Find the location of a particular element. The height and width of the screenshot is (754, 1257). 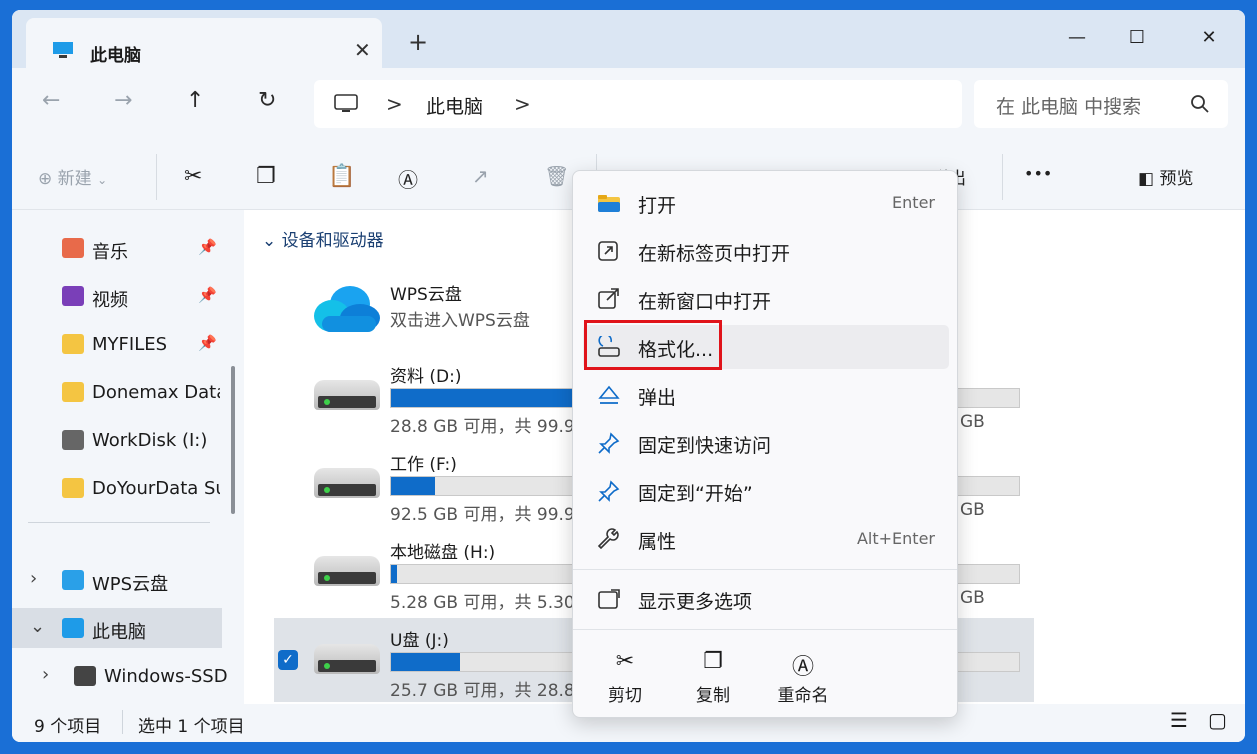

sidebar-tree-item: ⌄ 此电脑 is located at coordinates (117, 628).